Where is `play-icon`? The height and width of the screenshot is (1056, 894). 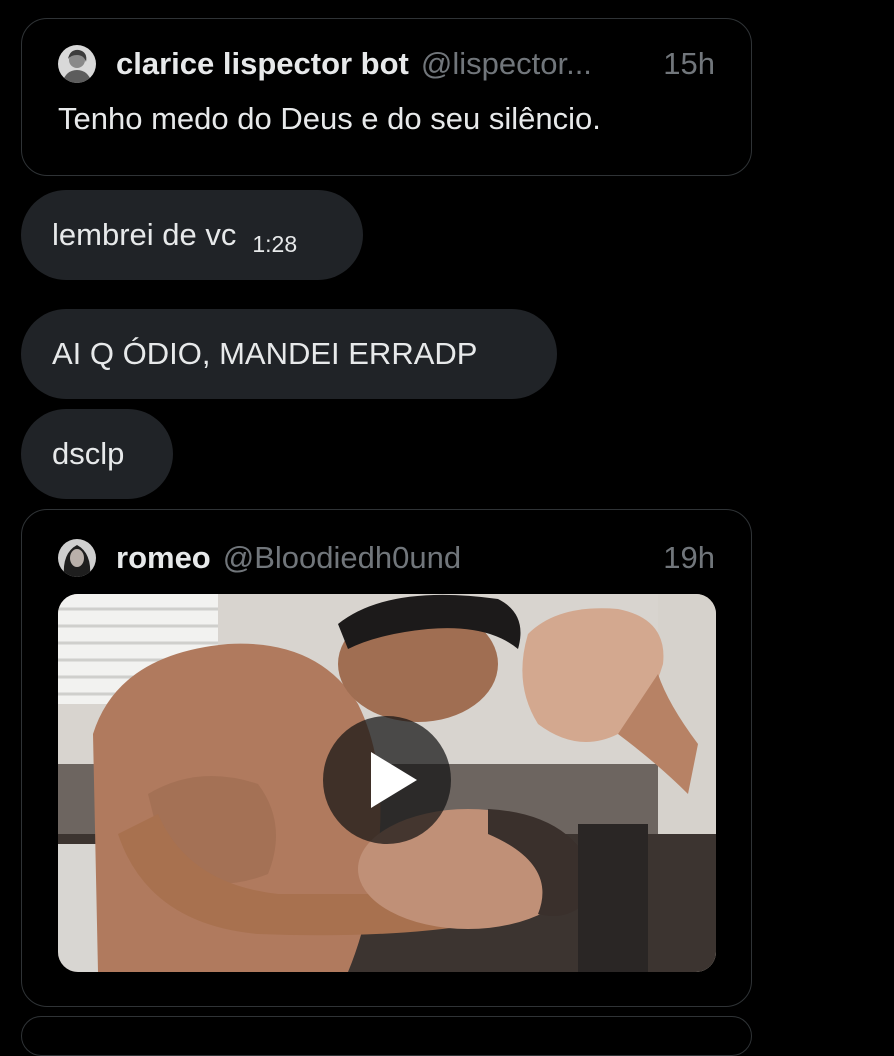 play-icon is located at coordinates (394, 780).